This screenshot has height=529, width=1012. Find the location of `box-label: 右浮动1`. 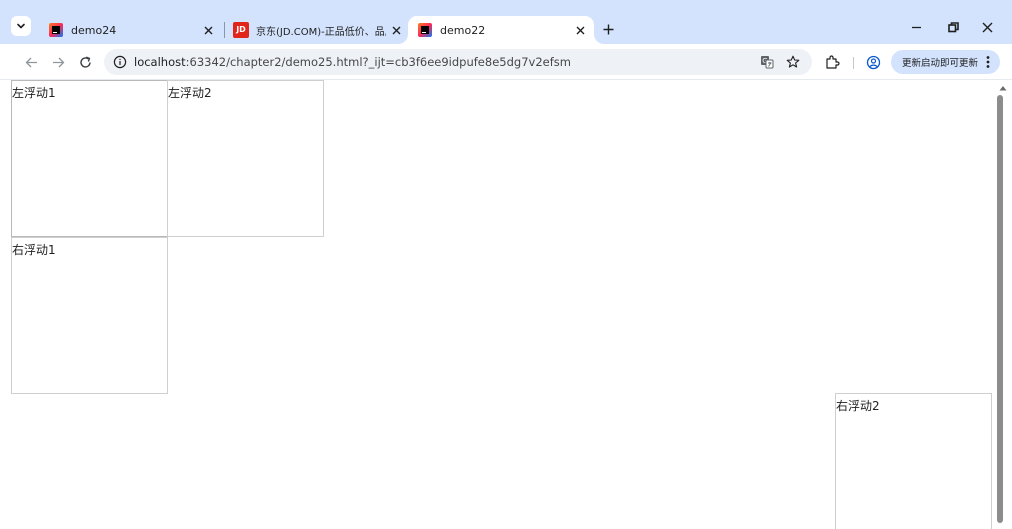

box-label: 右浮动1 is located at coordinates (34, 250).